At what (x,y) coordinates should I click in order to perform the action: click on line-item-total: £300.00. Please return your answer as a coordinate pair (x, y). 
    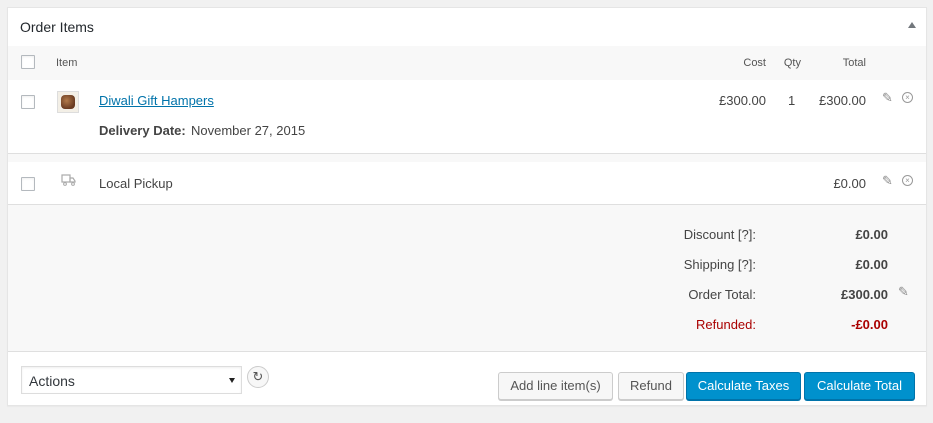
    Looking at the image, I should click on (842, 100).